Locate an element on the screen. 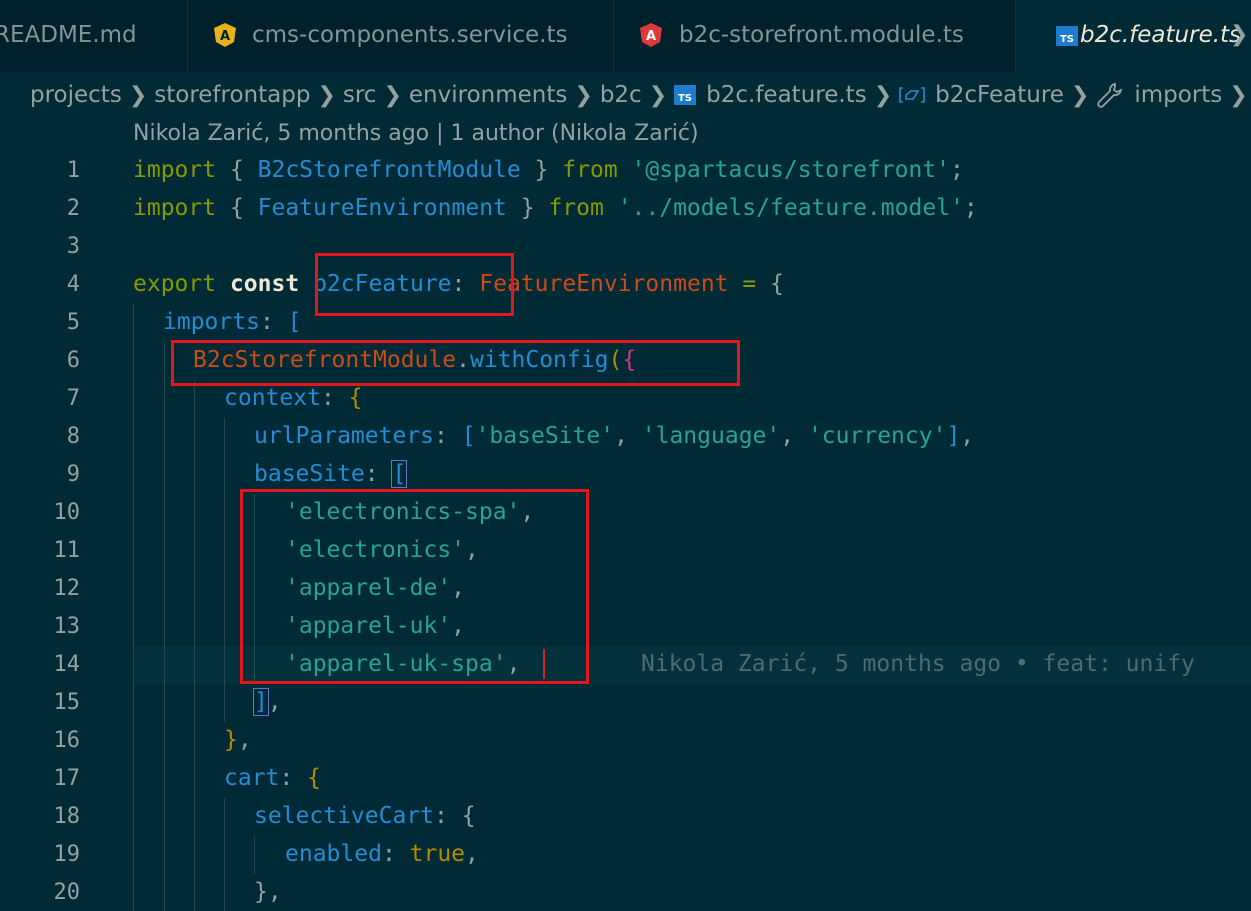  breadcrumb-item: storefrontapp is located at coordinates (232, 95).